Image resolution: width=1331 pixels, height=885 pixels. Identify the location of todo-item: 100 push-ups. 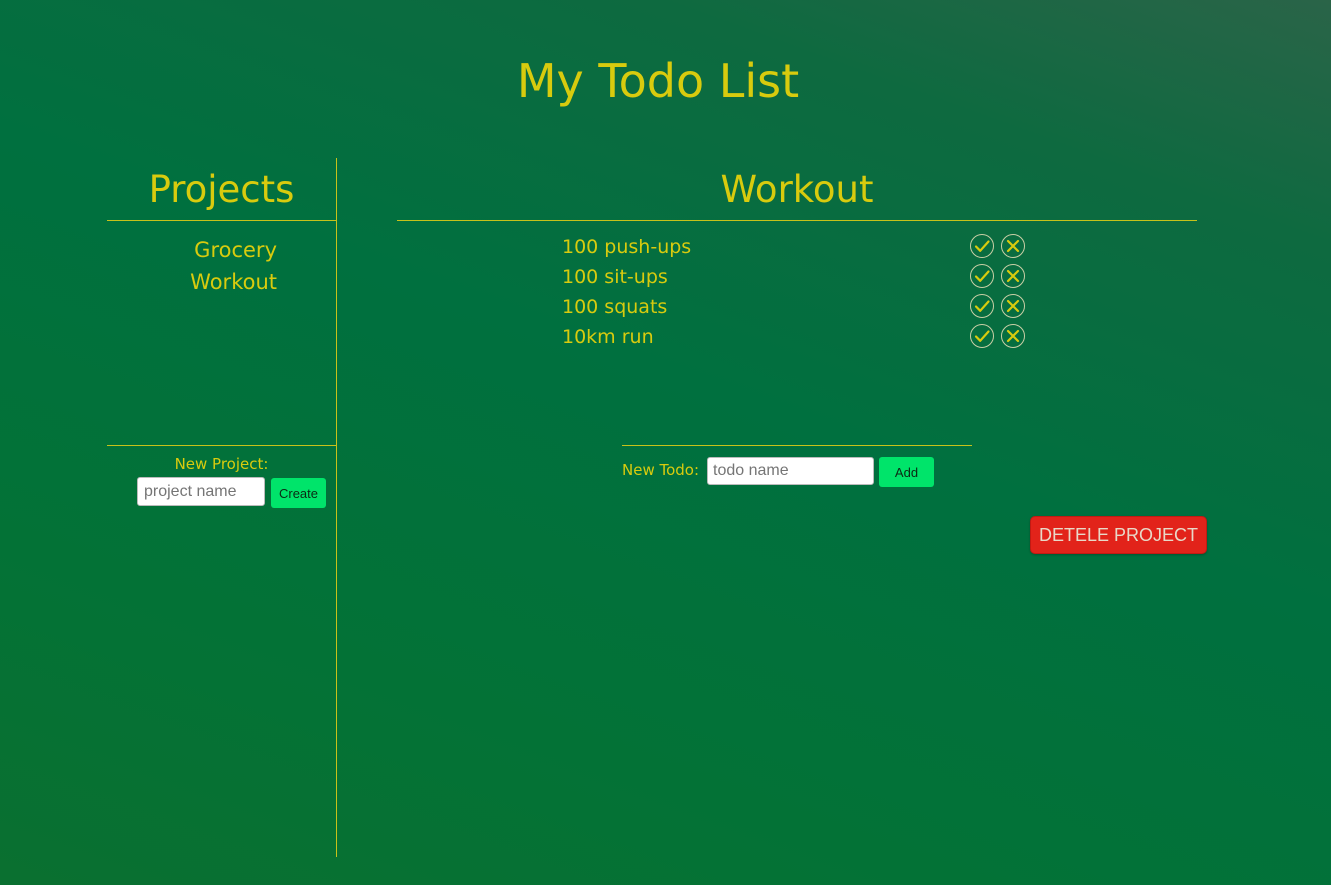
(797, 247).